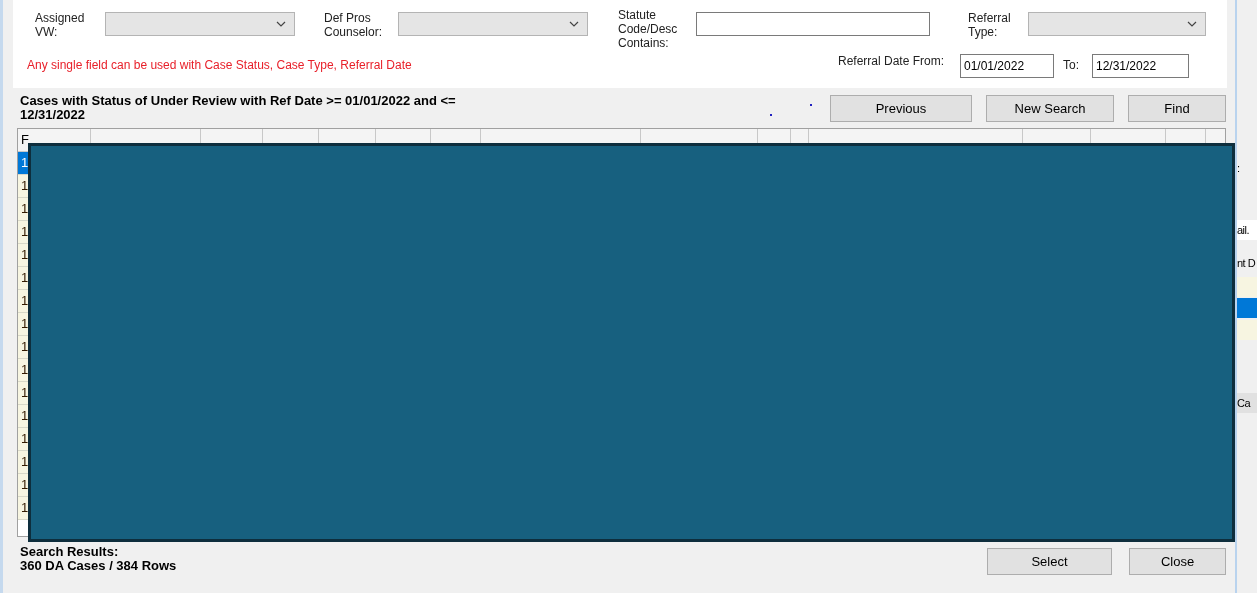 The height and width of the screenshot is (593, 1257). Describe the element at coordinates (1049, 561) in the screenshot. I see `dialog-button: Select` at that location.